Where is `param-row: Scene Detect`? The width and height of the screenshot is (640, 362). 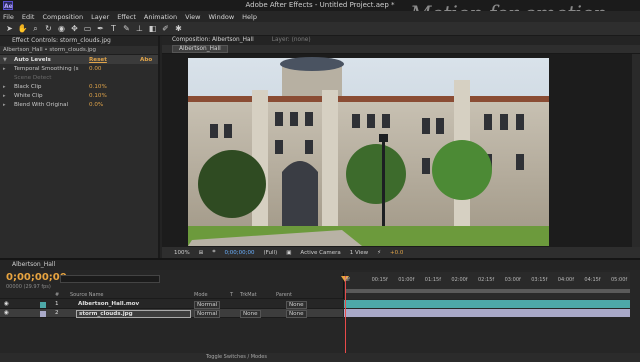
param-row: Scene Detect is located at coordinates (79, 77).